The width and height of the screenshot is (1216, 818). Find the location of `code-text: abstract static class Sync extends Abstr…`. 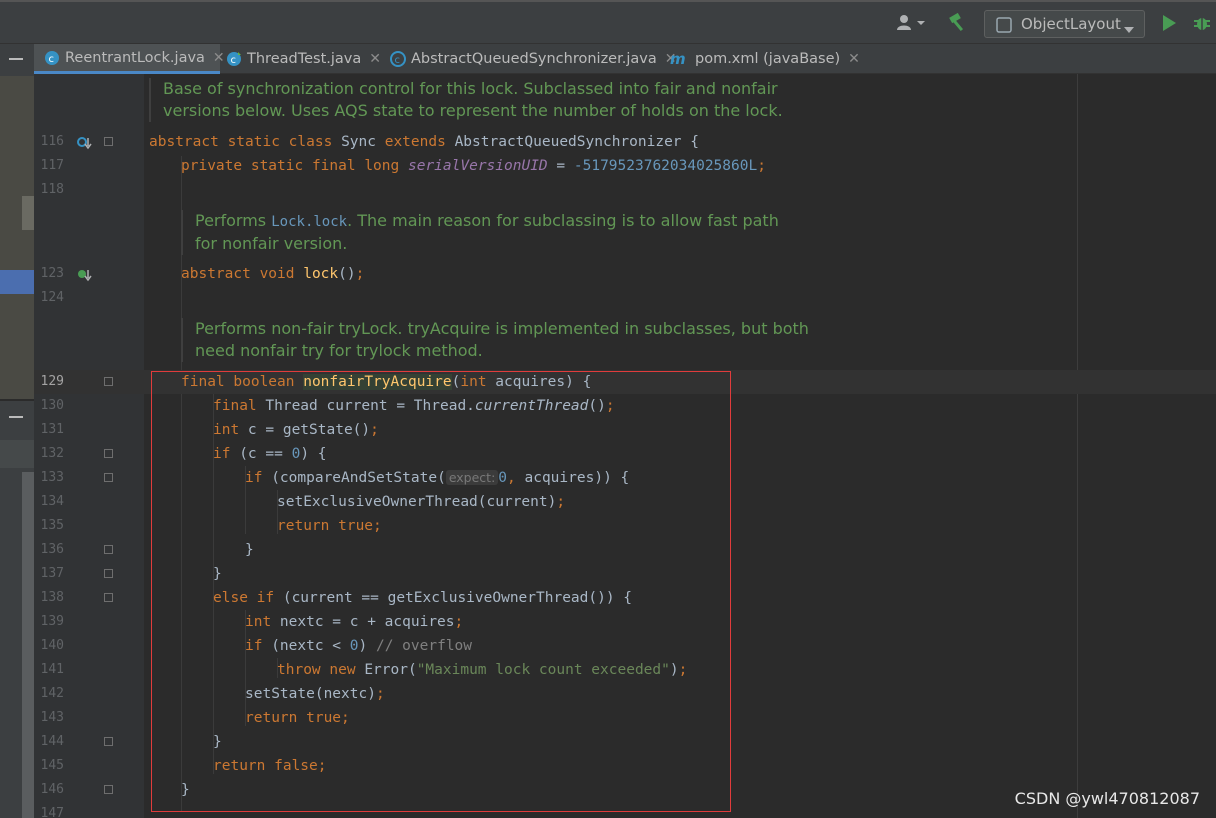

code-text: abstract static class Sync extends Abstr… is located at coordinates (424, 142).